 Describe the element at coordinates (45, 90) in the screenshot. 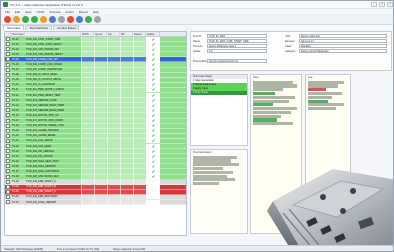

I see `row-description: TCID_011_PWR_SUPPLY_CHECK` at that location.